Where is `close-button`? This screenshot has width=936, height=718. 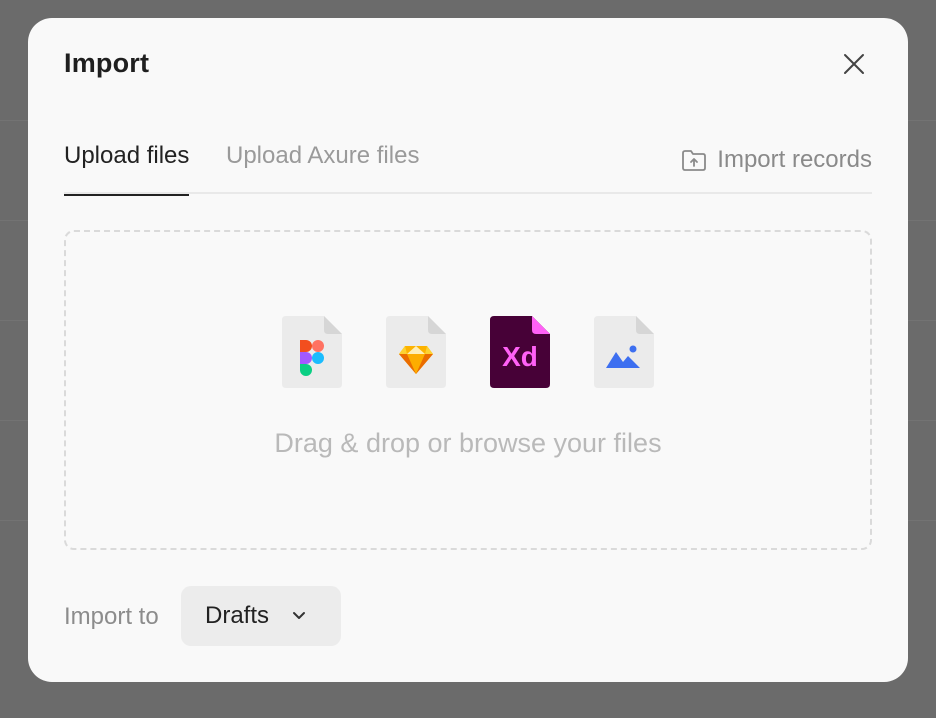 close-button is located at coordinates (854, 64).